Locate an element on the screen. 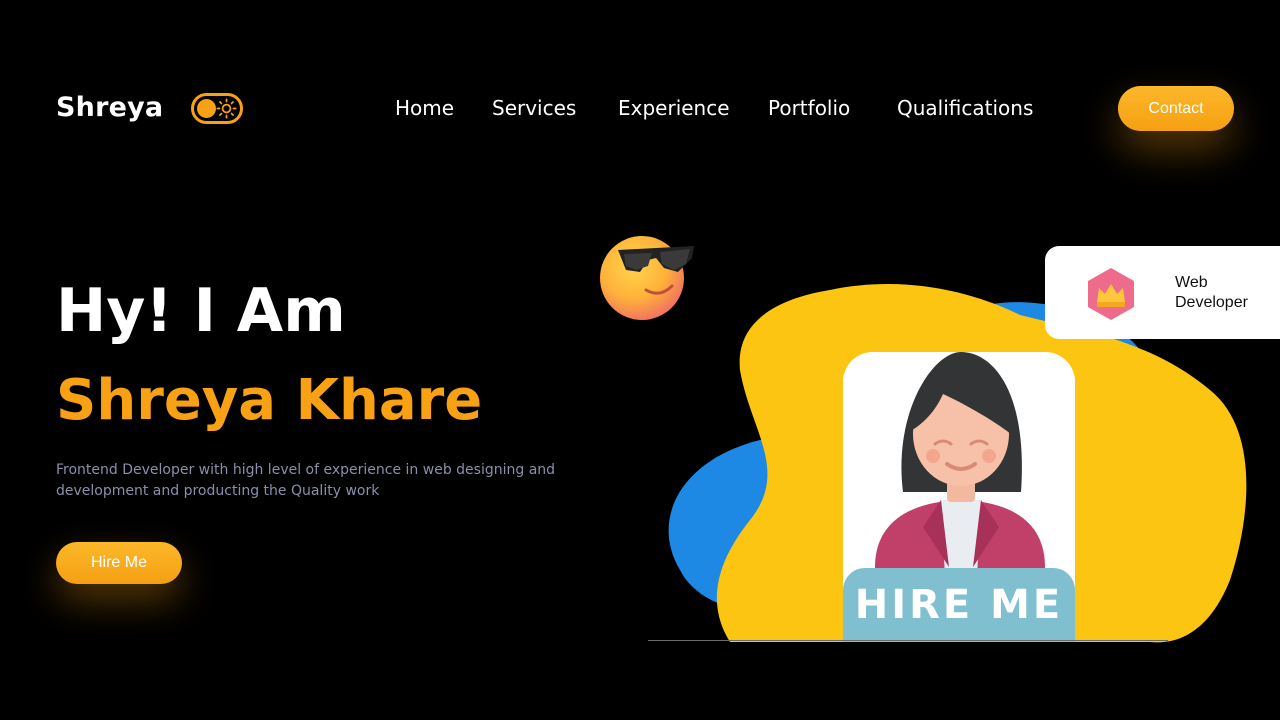 The image size is (1280, 720). hire-me-button: Hire Me is located at coordinates (119, 563).